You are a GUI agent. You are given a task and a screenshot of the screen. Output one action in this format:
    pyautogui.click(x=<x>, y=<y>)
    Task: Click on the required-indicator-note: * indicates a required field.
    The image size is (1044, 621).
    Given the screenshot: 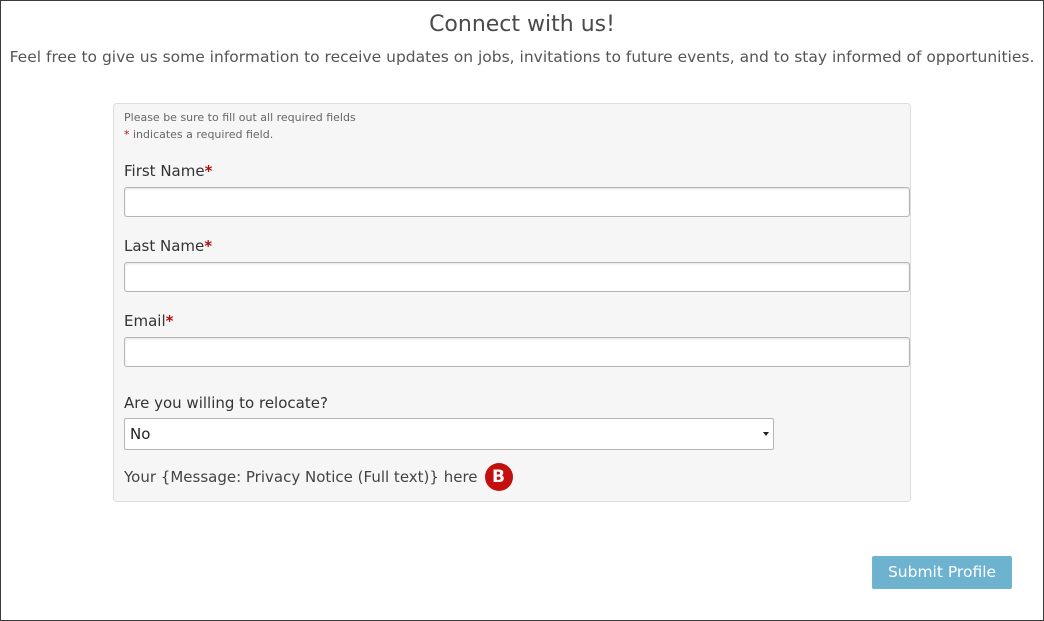 What is the action you would take?
    pyautogui.click(x=198, y=135)
    